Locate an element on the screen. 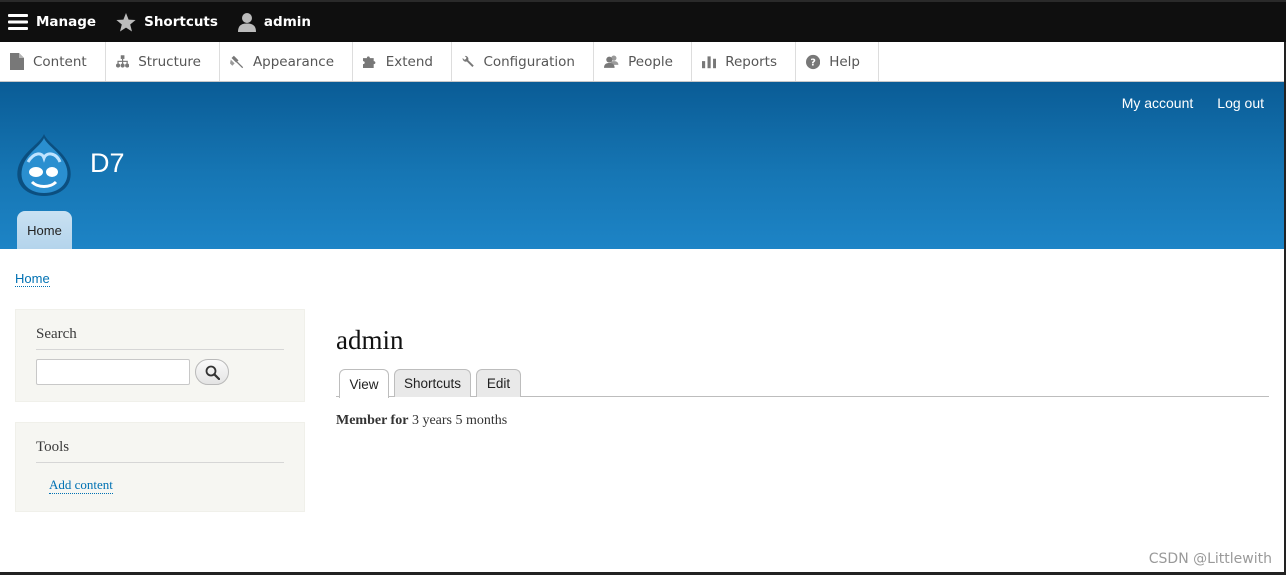 This screenshot has width=1286, height=575. drupal-logo-icon is located at coordinates (44, 167).